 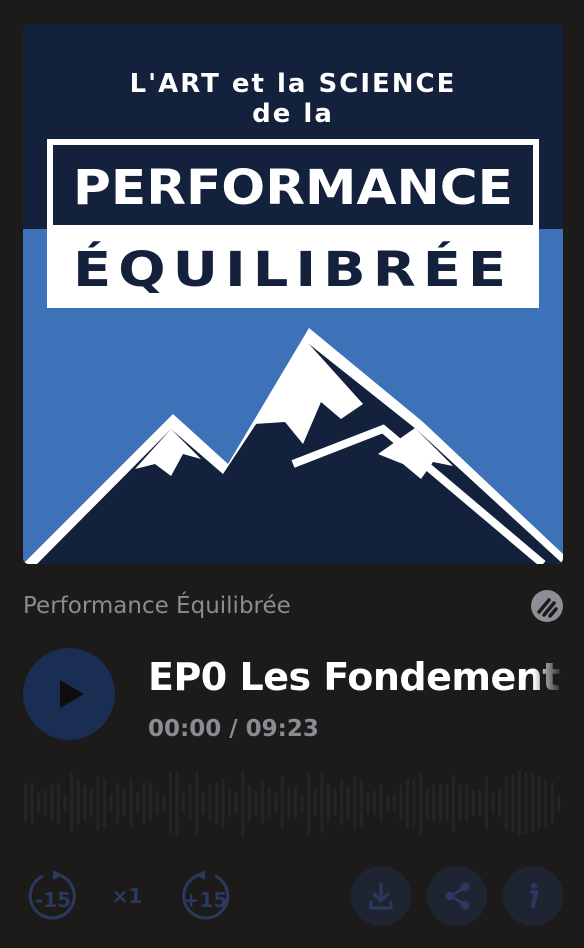 I want to click on cover-line3: PERFORMANCE, so click(x=293, y=188).